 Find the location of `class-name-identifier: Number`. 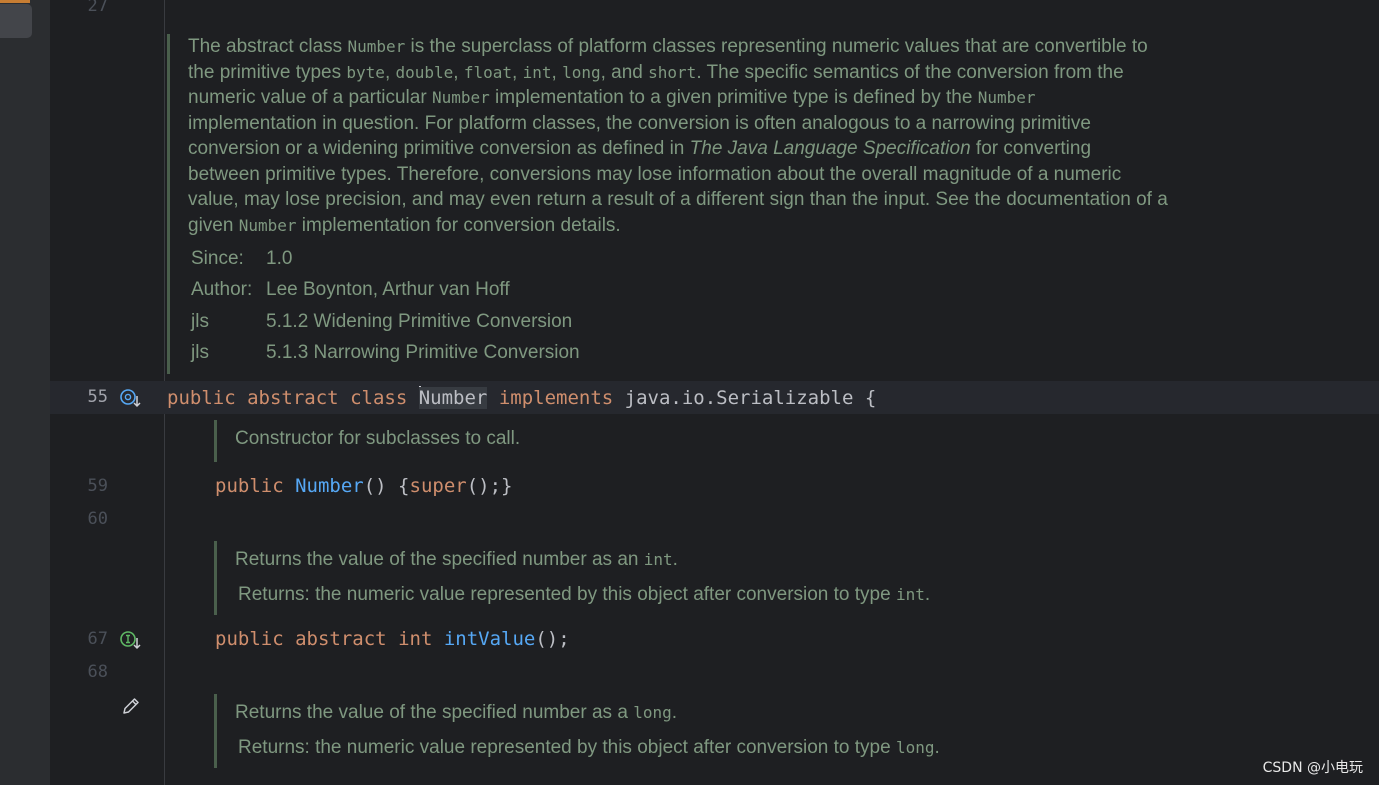

class-name-identifier: Number is located at coordinates (453, 398).